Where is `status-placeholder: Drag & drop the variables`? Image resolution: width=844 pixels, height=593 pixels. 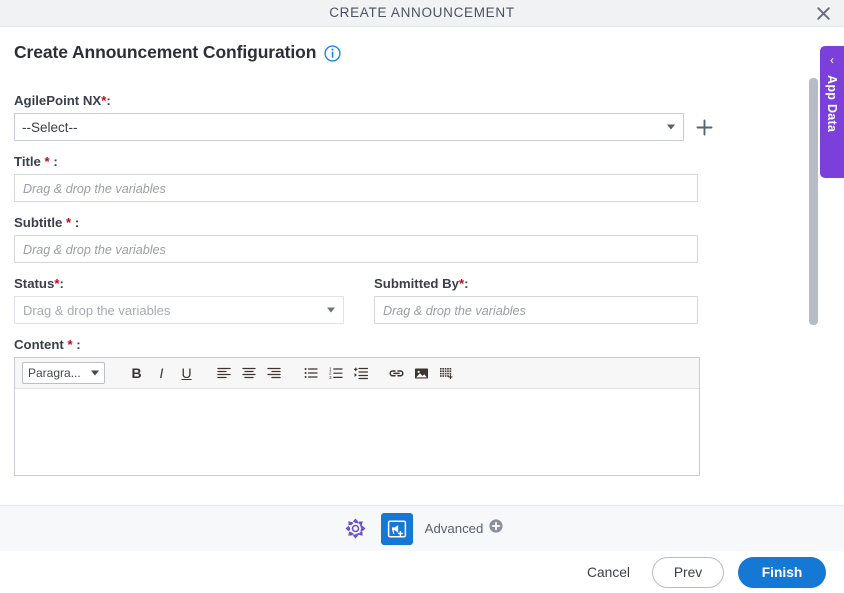
status-placeholder: Drag & drop the variables is located at coordinates (97, 310).